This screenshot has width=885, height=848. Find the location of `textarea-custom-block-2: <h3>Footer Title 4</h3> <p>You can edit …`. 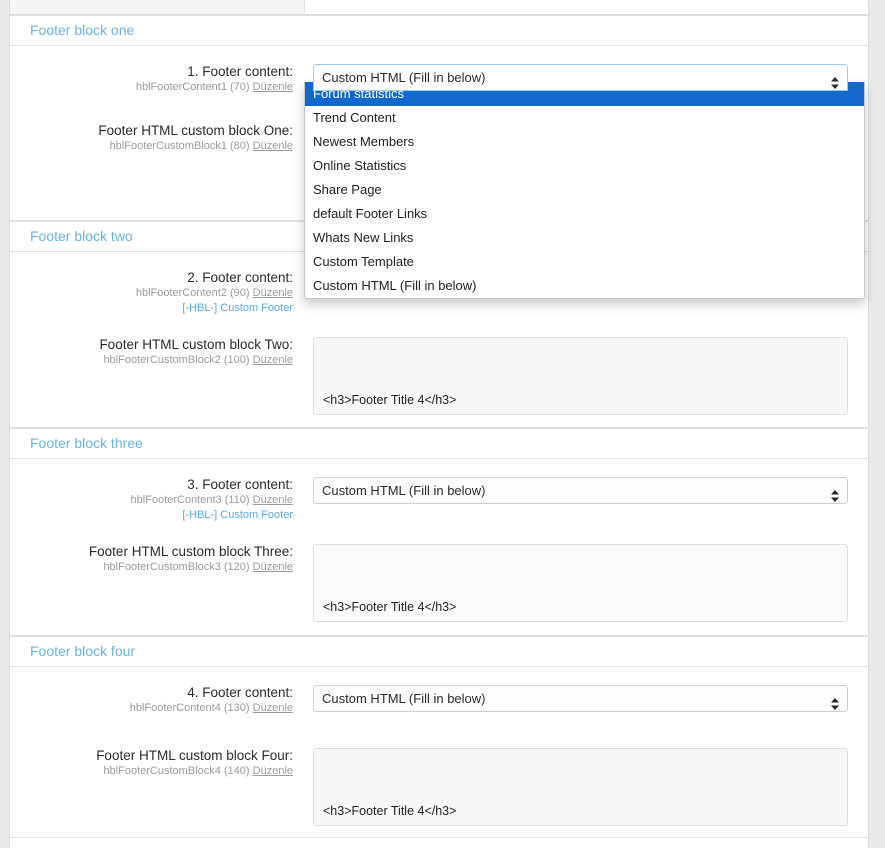

textarea-custom-block-2: <h3>Footer Title 4</h3> <p>You can edit … is located at coordinates (580, 376).